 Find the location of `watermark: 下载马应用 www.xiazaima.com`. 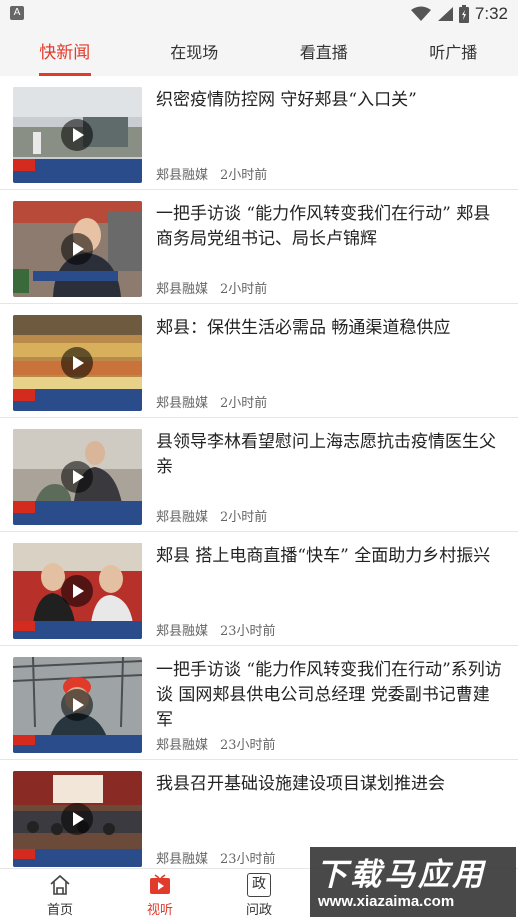

watermark: 下载马应用 www.xiazaima.com is located at coordinates (413, 882).